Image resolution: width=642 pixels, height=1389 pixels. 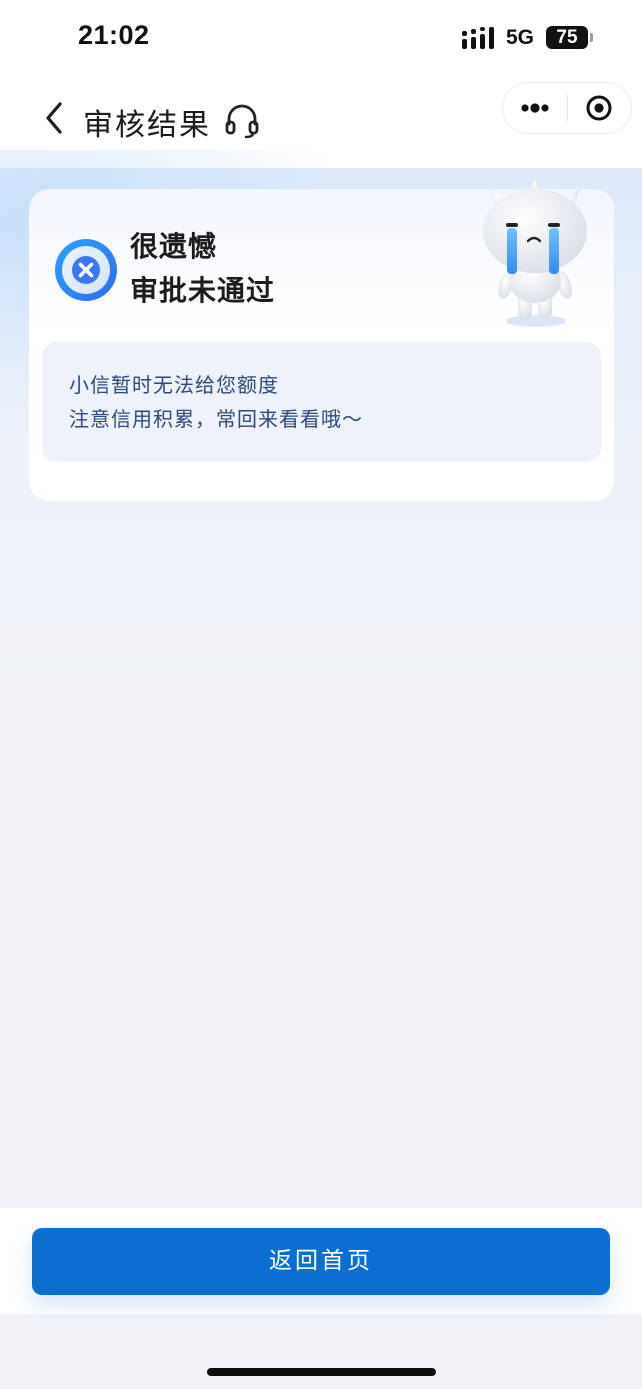 What do you see at coordinates (54, 118) in the screenshot?
I see `chevron-left-icon` at bounding box center [54, 118].